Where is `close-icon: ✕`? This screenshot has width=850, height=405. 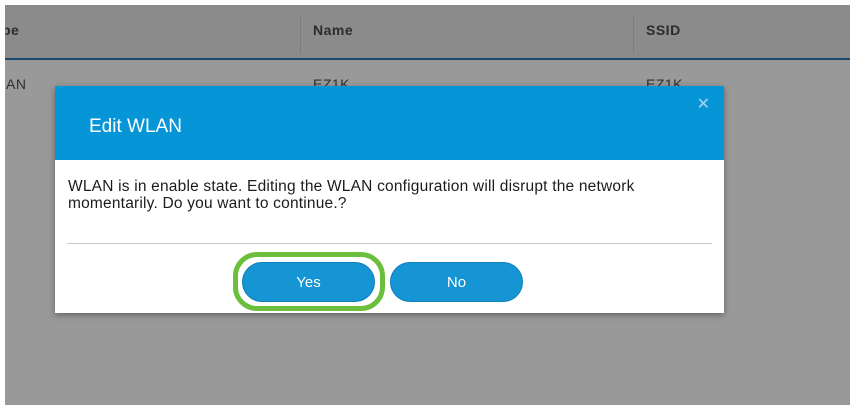 close-icon: ✕ is located at coordinates (703, 104).